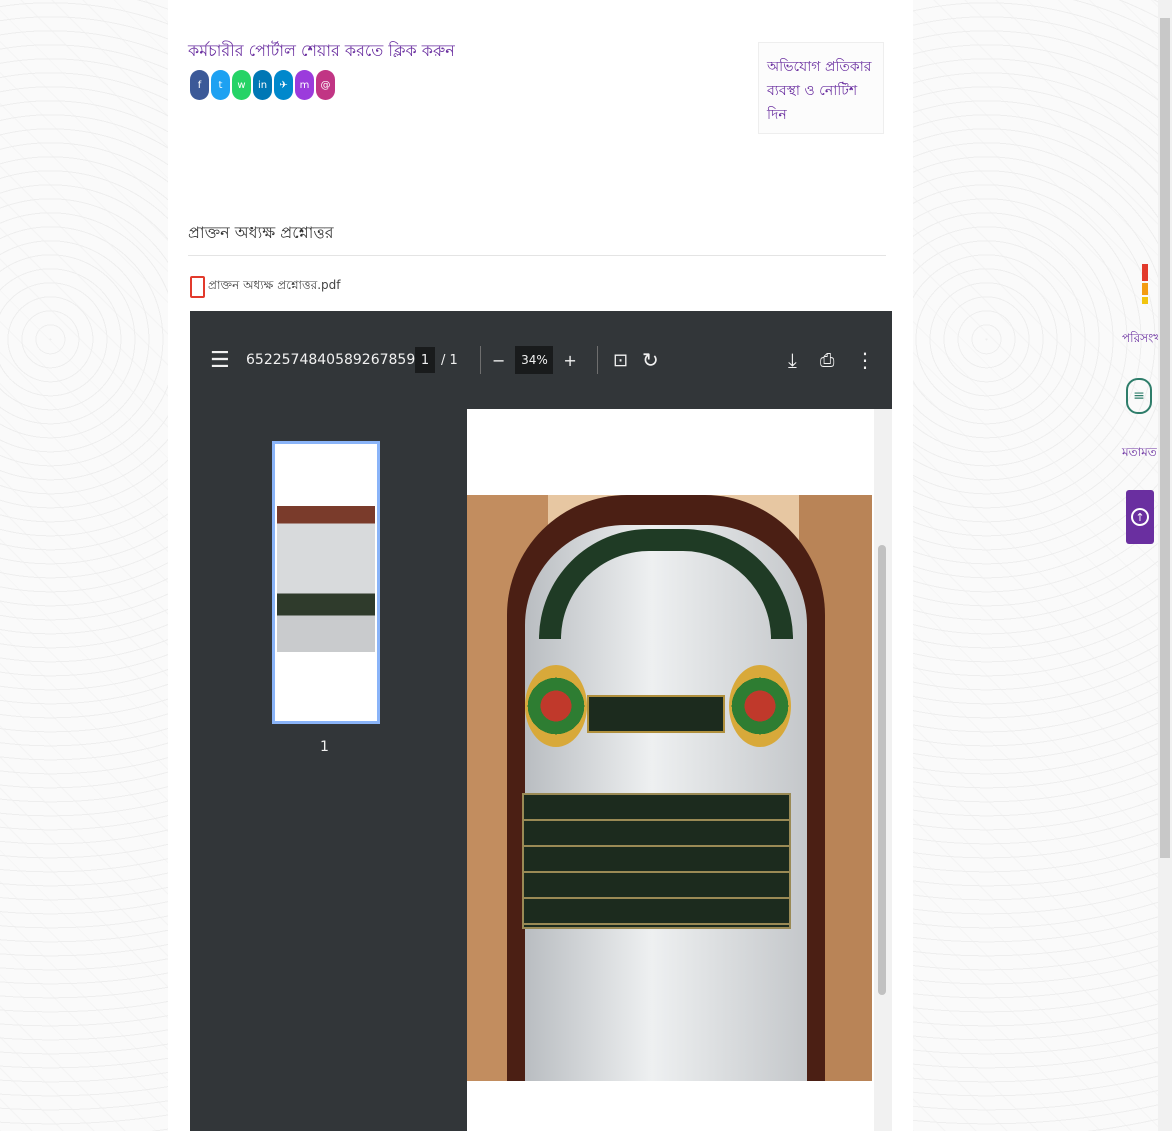 This screenshot has width=1172, height=1131. Describe the element at coordinates (220, 85) in the screenshot. I see `twitter-icon: t` at that location.